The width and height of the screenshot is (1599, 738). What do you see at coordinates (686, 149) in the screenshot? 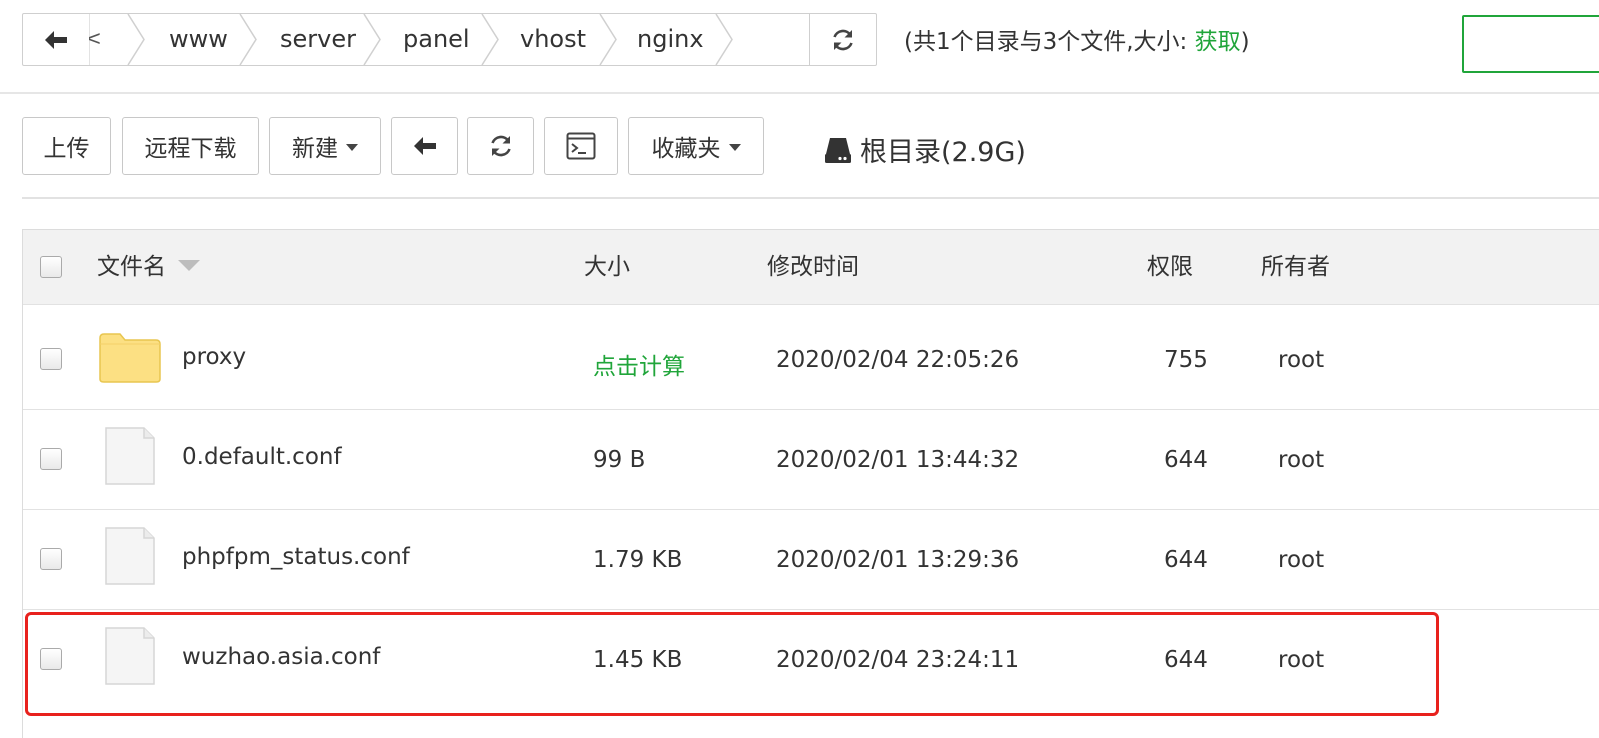
I see `favorites-label: 收藏夹` at bounding box center [686, 149].